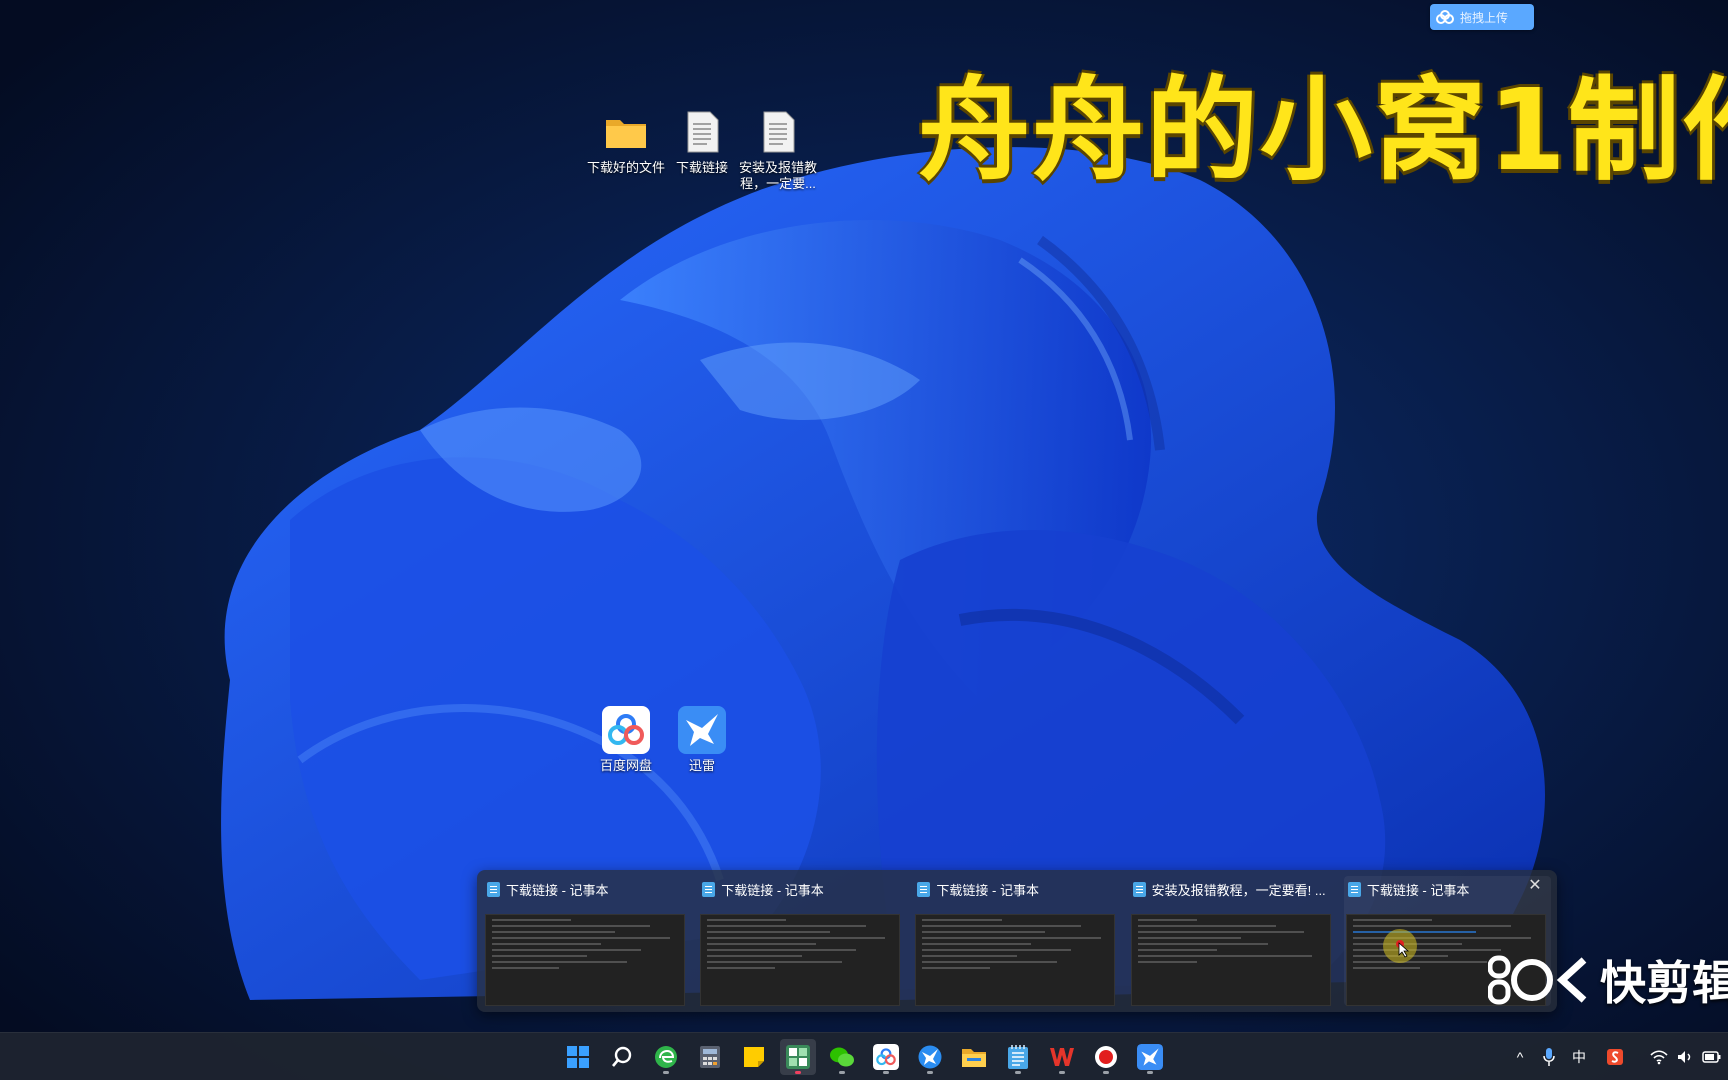 The height and width of the screenshot is (1080, 1728). I want to click on sticky-notes-icon, so click(754, 1057).